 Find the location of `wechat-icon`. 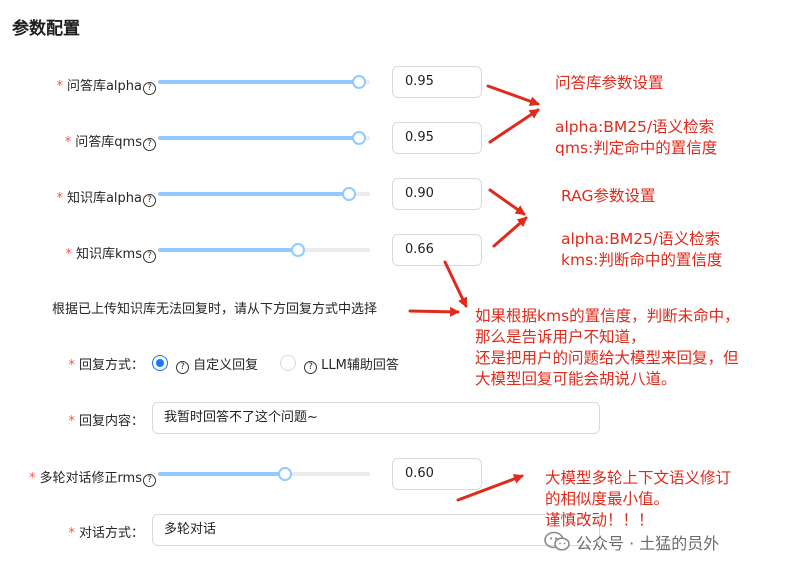

wechat-icon is located at coordinates (557, 541).